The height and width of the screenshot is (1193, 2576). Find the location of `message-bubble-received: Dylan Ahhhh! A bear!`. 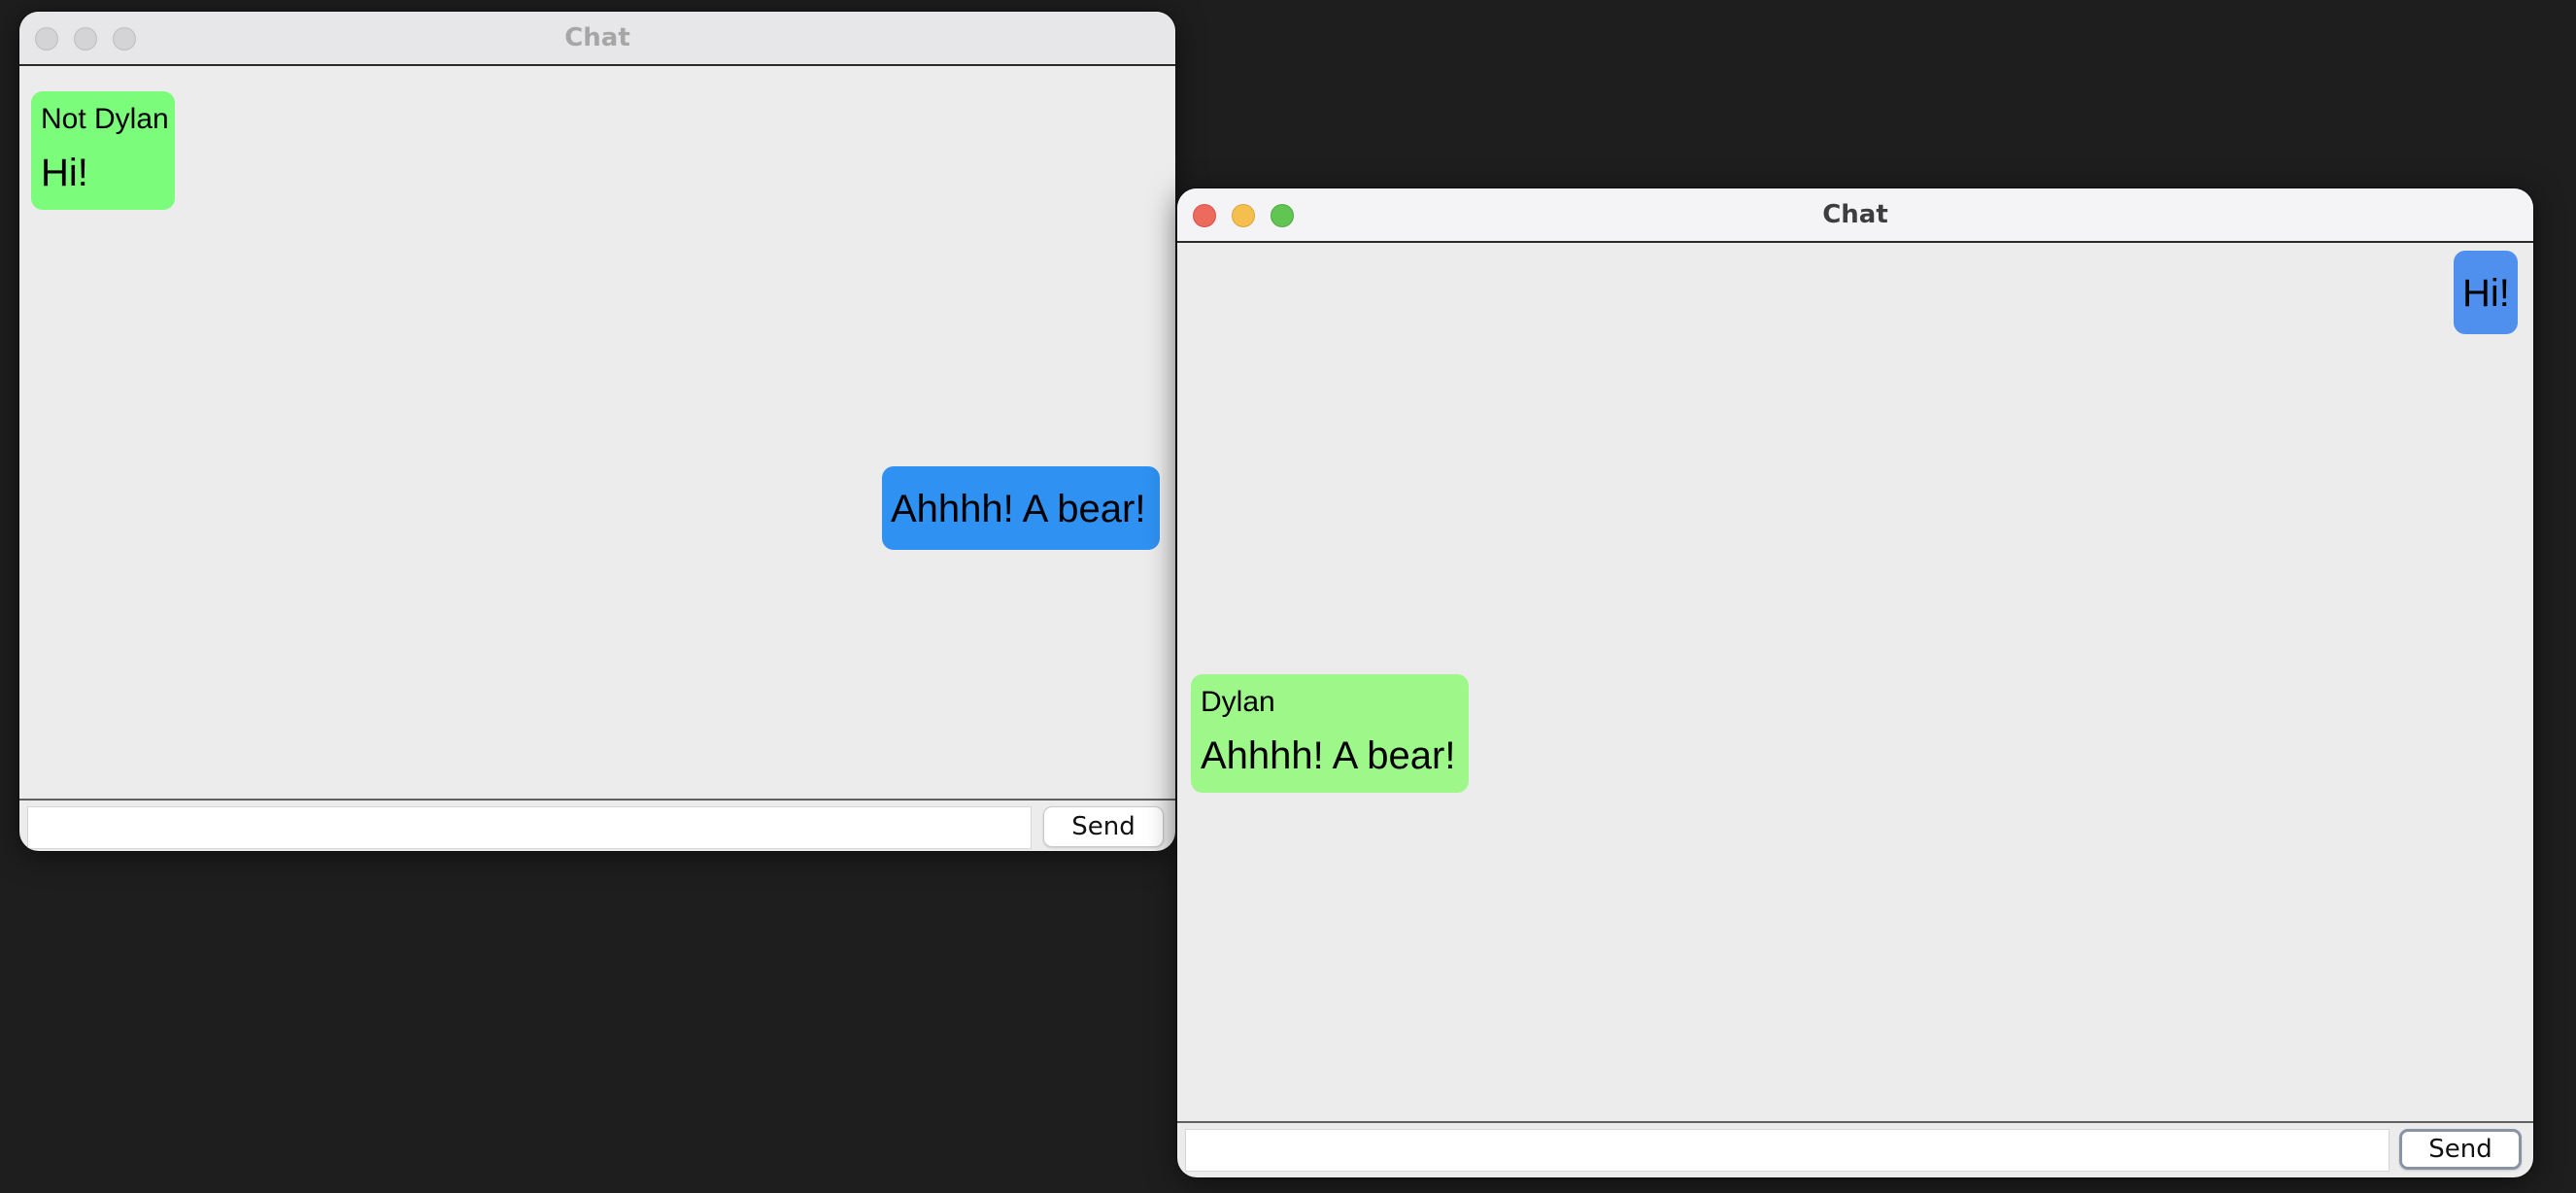

message-bubble-received: Dylan Ahhhh! A bear! is located at coordinates (1330, 733).